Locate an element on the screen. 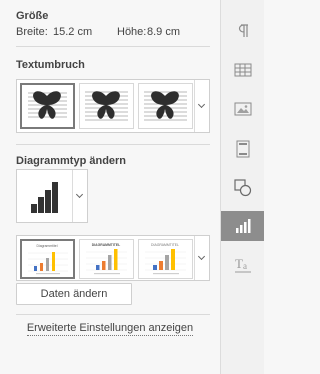  chart-style-2: DIAGRAMMTITEL is located at coordinates (106, 259).